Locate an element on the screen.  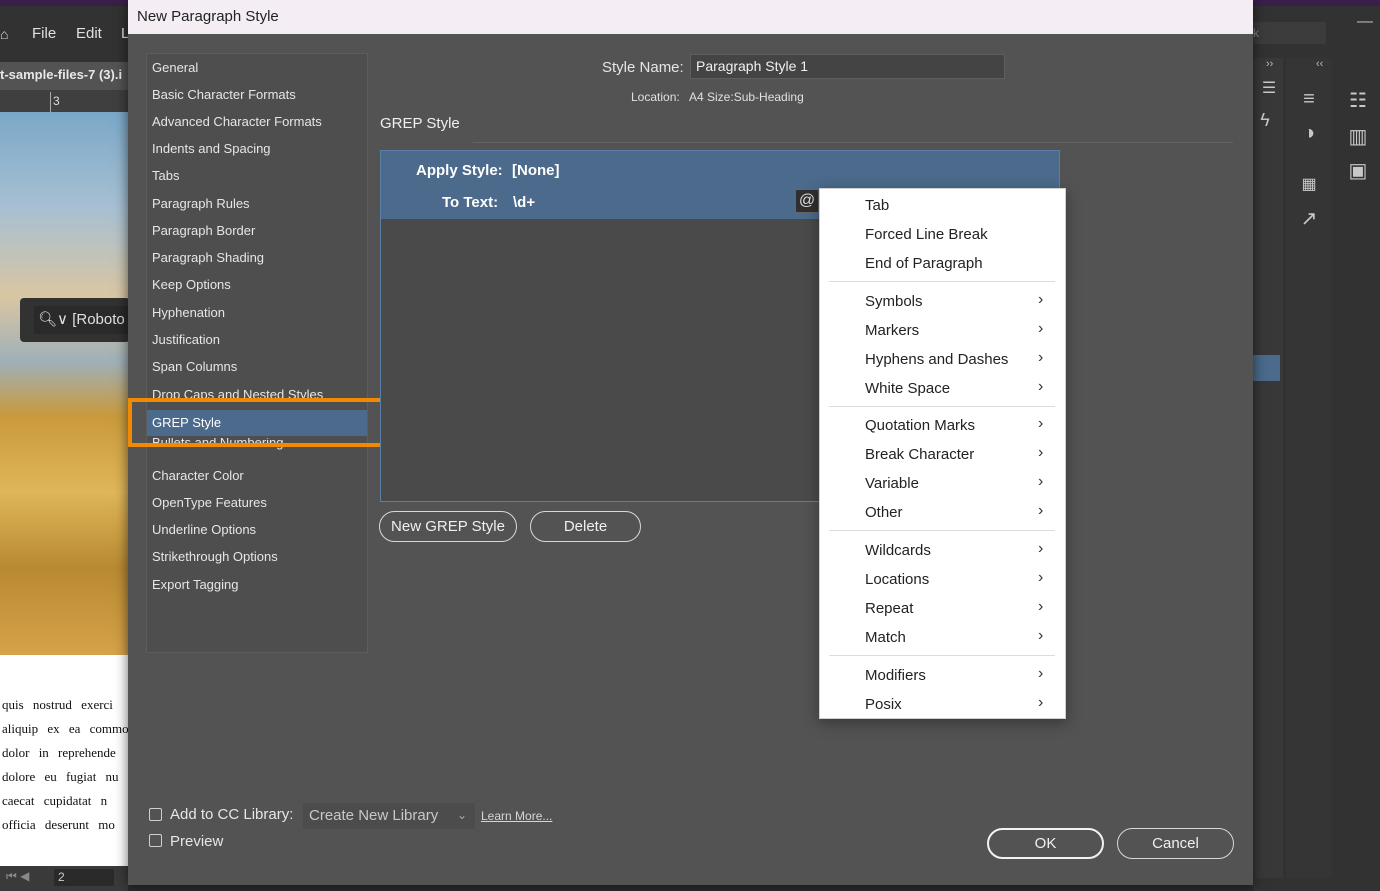
menu-item-label: Wildcards is located at coordinates (898, 550).